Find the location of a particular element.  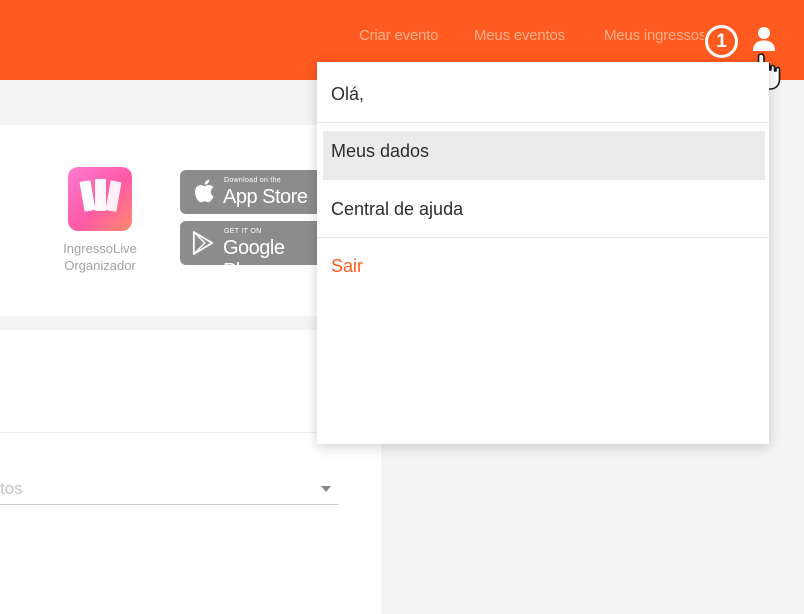

app-name-line1: IngressoLive is located at coordinates (100, 248).